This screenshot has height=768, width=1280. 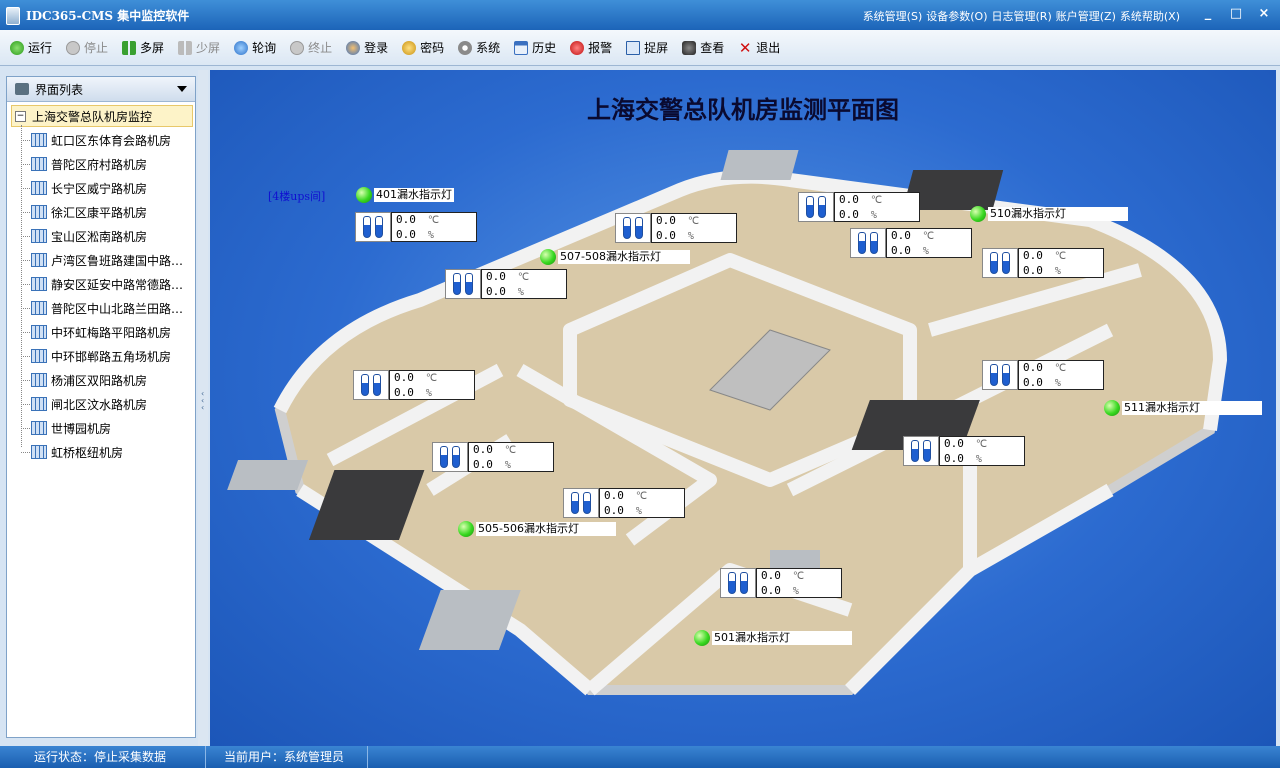 I want to click on tree-item: 普陀区中山北路兰田路机房, so click(x=111, y=308).